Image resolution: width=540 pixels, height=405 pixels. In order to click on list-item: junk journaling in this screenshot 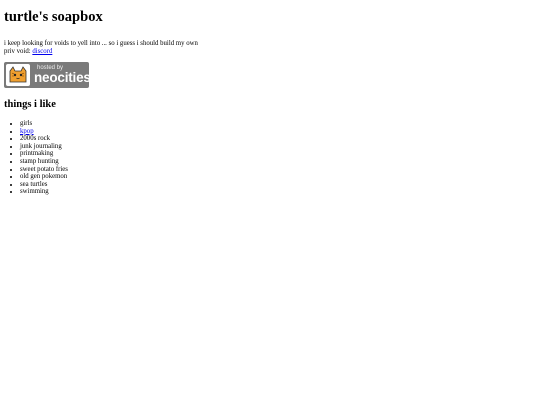, I will do `click(278, 147)`.